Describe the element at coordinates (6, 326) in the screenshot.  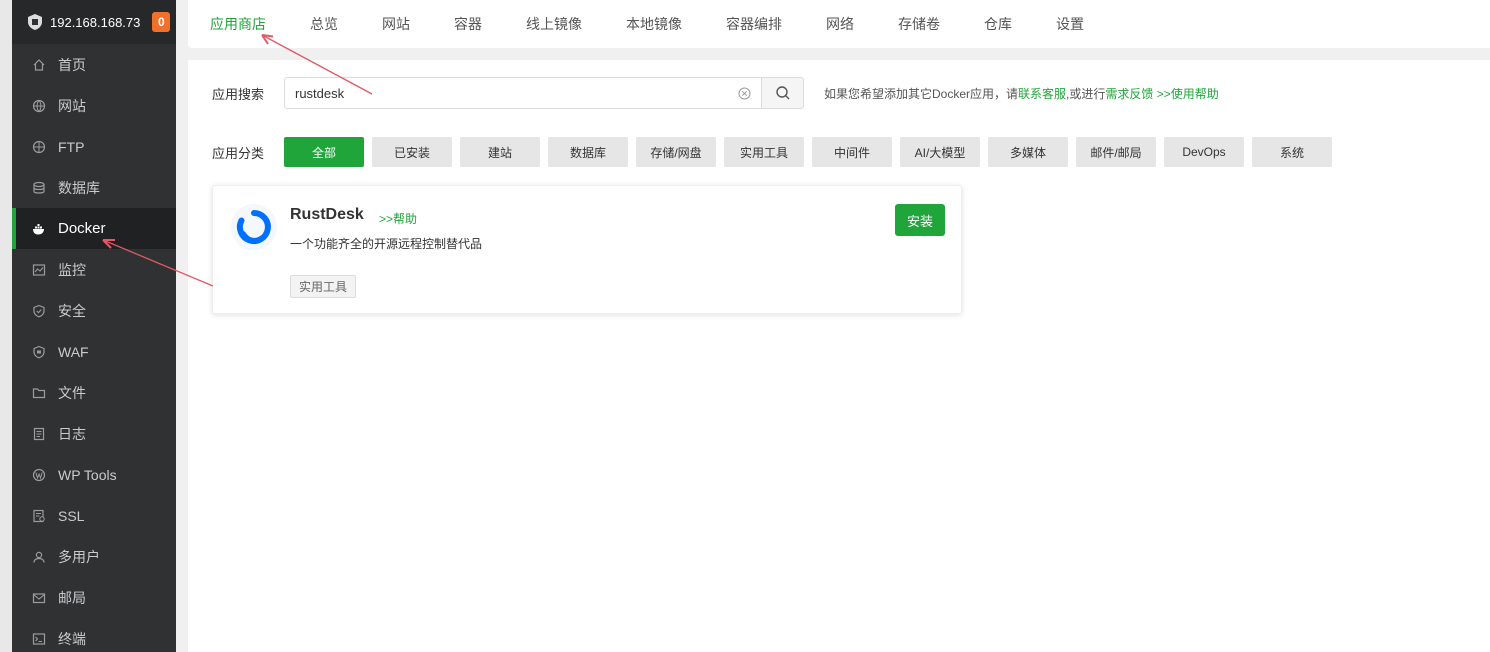
I see `left-edge-strip` at that location.